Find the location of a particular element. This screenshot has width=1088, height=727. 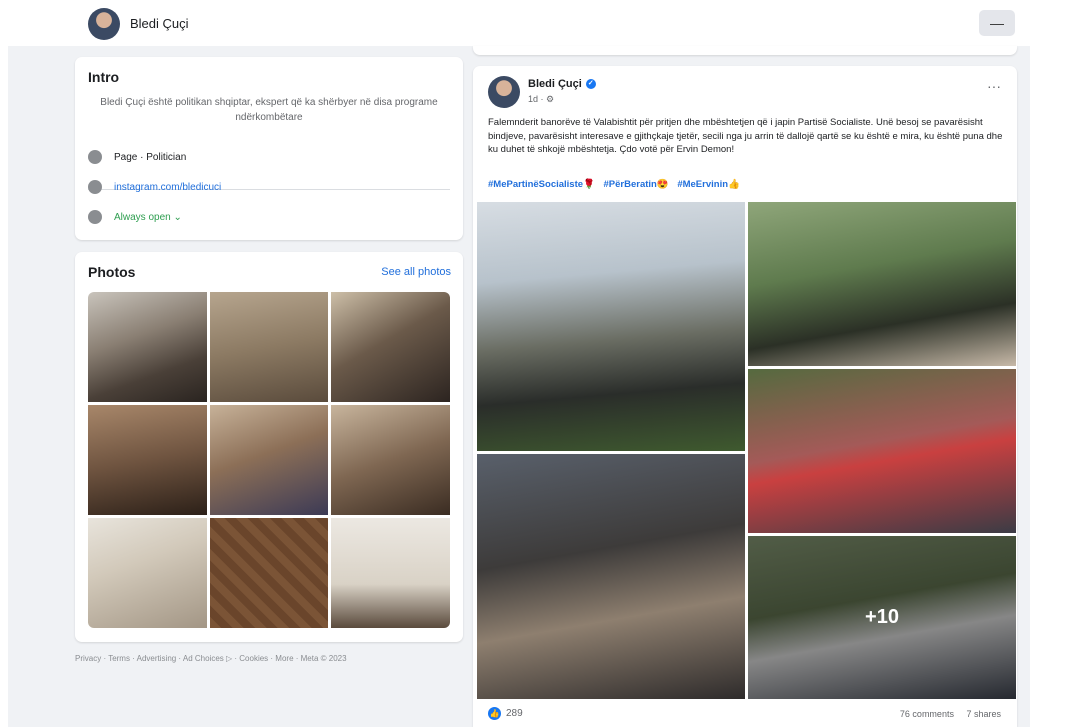

instagram-icon is located at coordinates (95, 187).